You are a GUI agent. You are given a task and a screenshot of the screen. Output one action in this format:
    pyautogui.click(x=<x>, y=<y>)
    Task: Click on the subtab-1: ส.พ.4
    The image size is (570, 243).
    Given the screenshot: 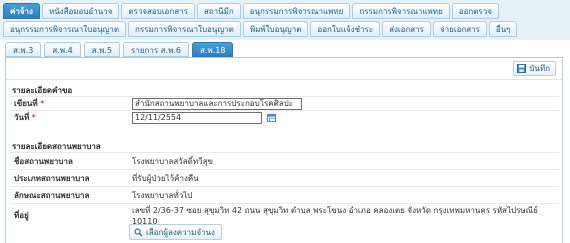 What is the action you would take?
    pyautogui.click(x=62, y=49)
    